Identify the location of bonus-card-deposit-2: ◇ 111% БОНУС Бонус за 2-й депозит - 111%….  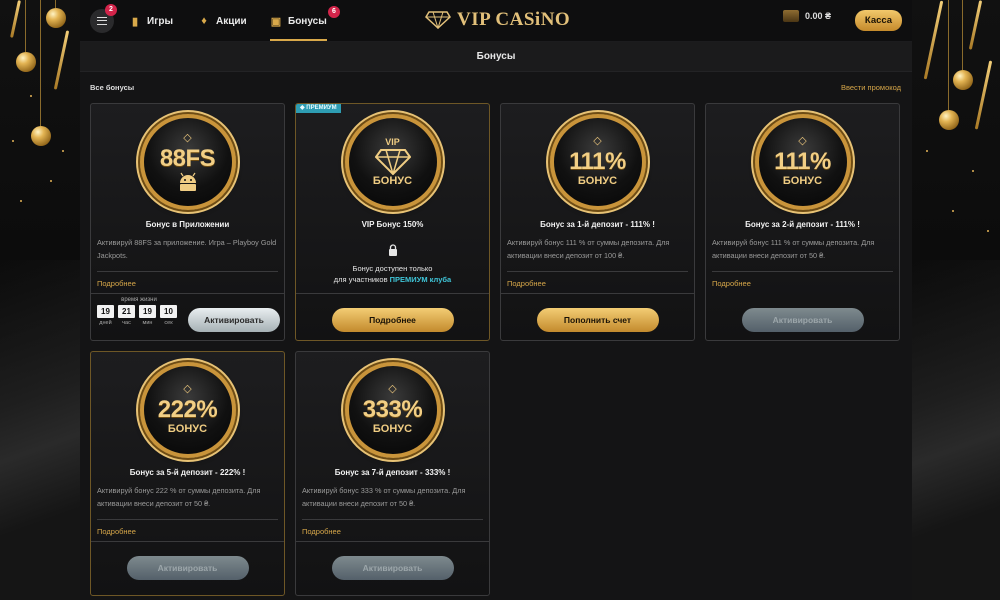
(802, 222).